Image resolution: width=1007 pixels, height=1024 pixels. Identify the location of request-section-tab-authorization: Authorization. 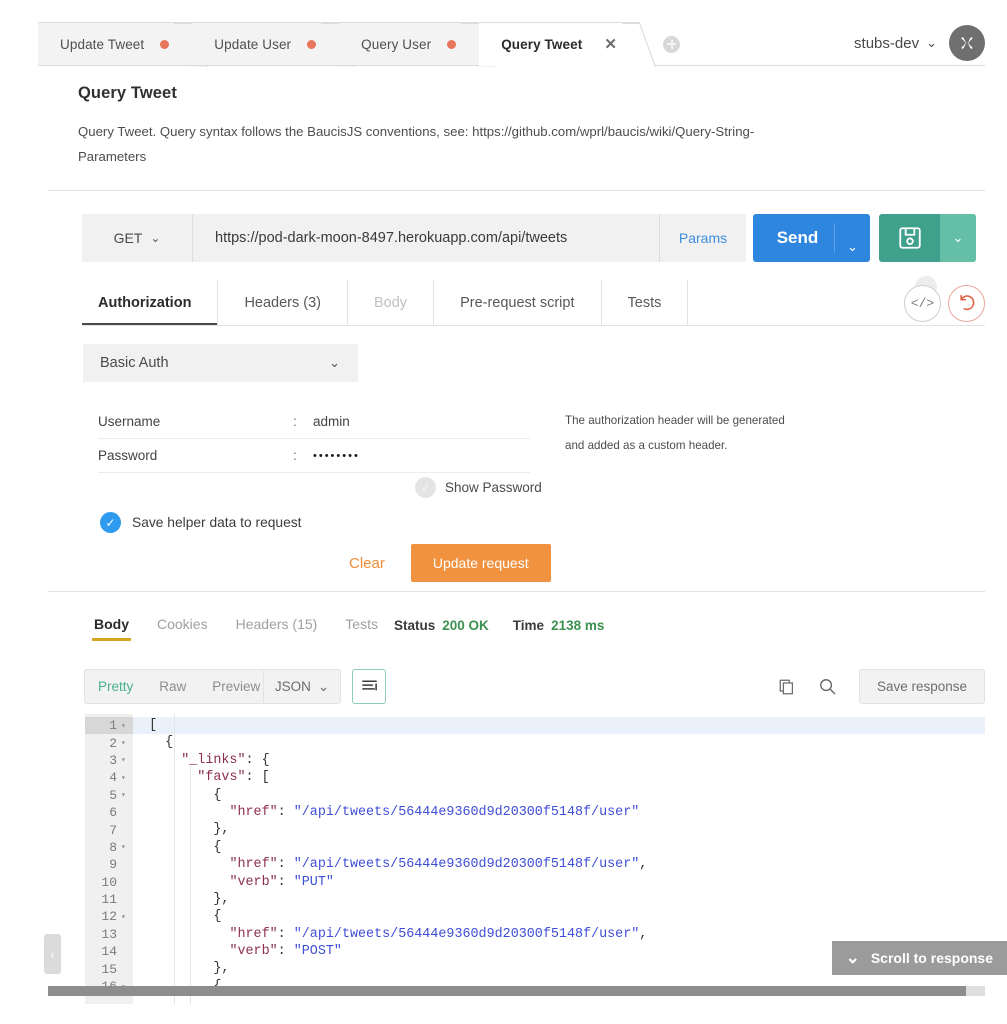
(150, 303).